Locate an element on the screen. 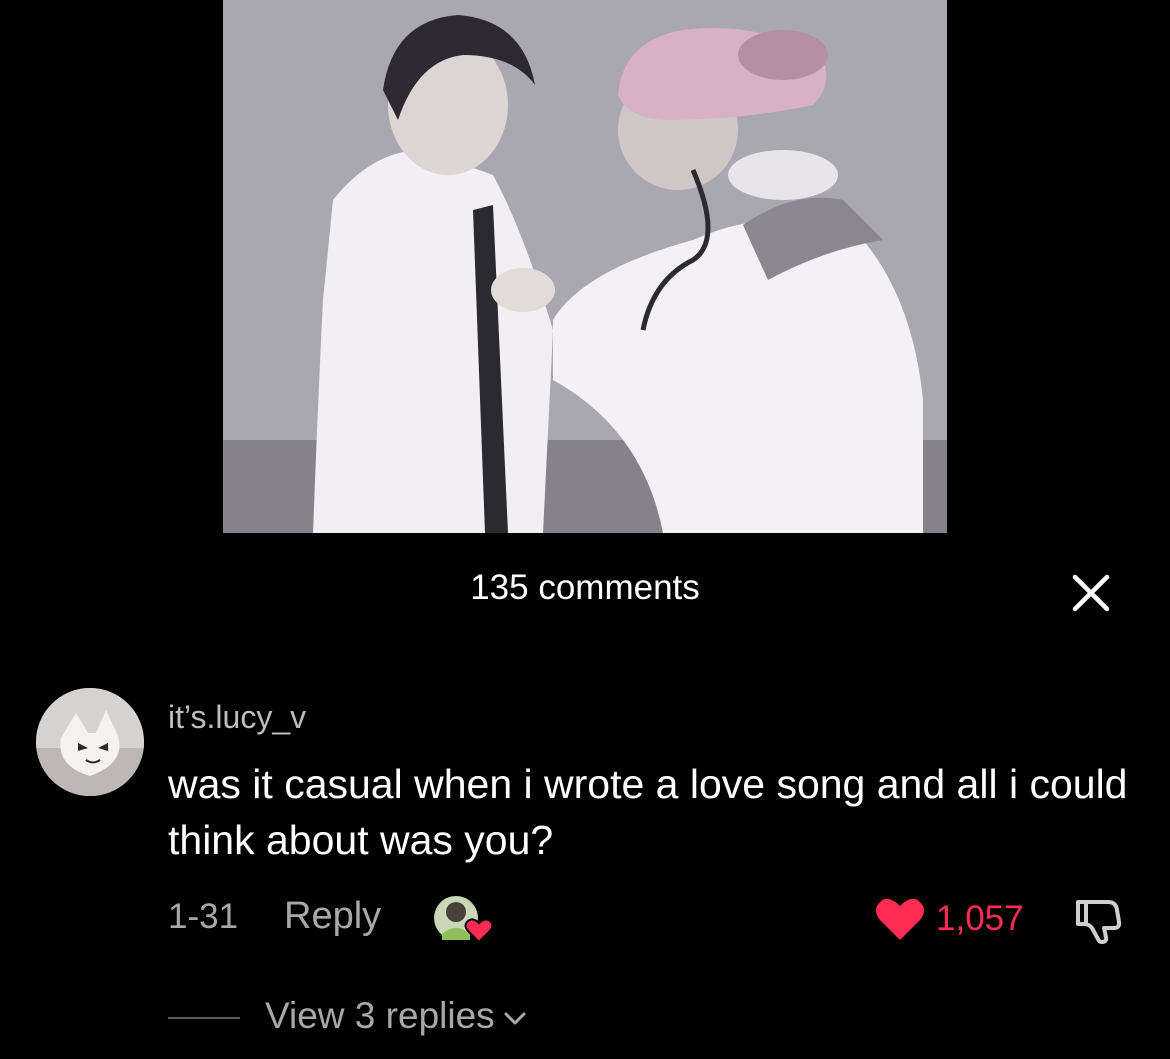 The width and height of the screenshot is (1170, 1059). liked-by-creator-badge is located at coordinates (463, 920).